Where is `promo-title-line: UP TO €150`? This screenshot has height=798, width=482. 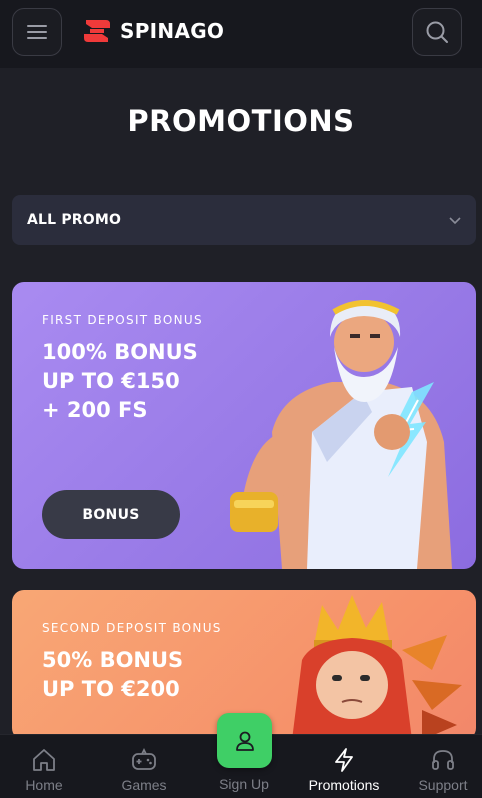 promo-title-line: UP TO €150 is located at coordinates (111, 381).